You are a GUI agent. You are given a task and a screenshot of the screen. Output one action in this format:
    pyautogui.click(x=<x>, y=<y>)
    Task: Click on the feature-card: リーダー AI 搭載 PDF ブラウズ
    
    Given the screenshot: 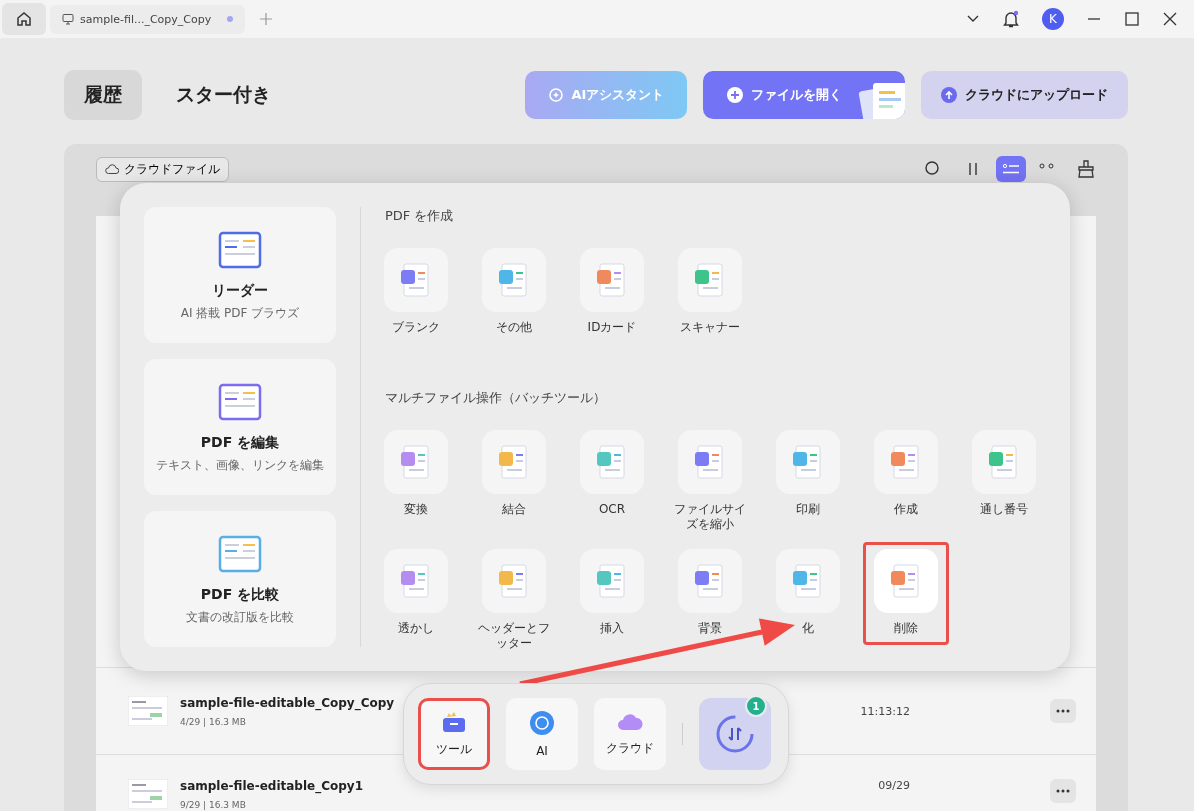 What is the action you would take?
    pyautogui.click(x=240, y=275)
    